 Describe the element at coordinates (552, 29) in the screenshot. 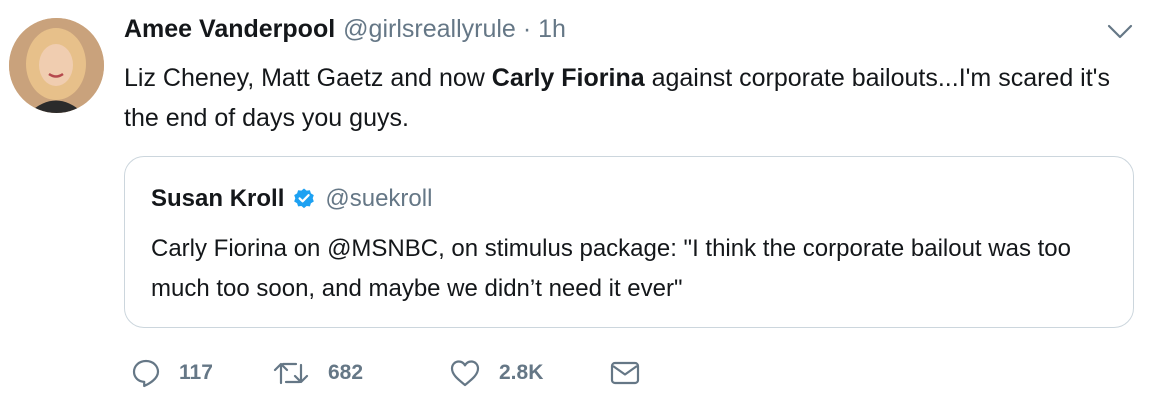

I see `tweet-timestamp: 1h` at that location.